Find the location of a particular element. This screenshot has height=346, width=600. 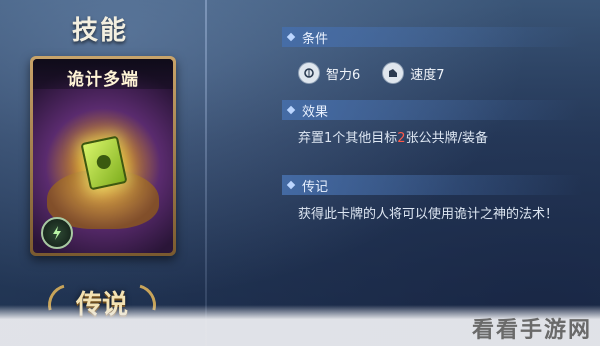

effect-text-after: 张公共牌/装备 is located at coordinates (446, 138).